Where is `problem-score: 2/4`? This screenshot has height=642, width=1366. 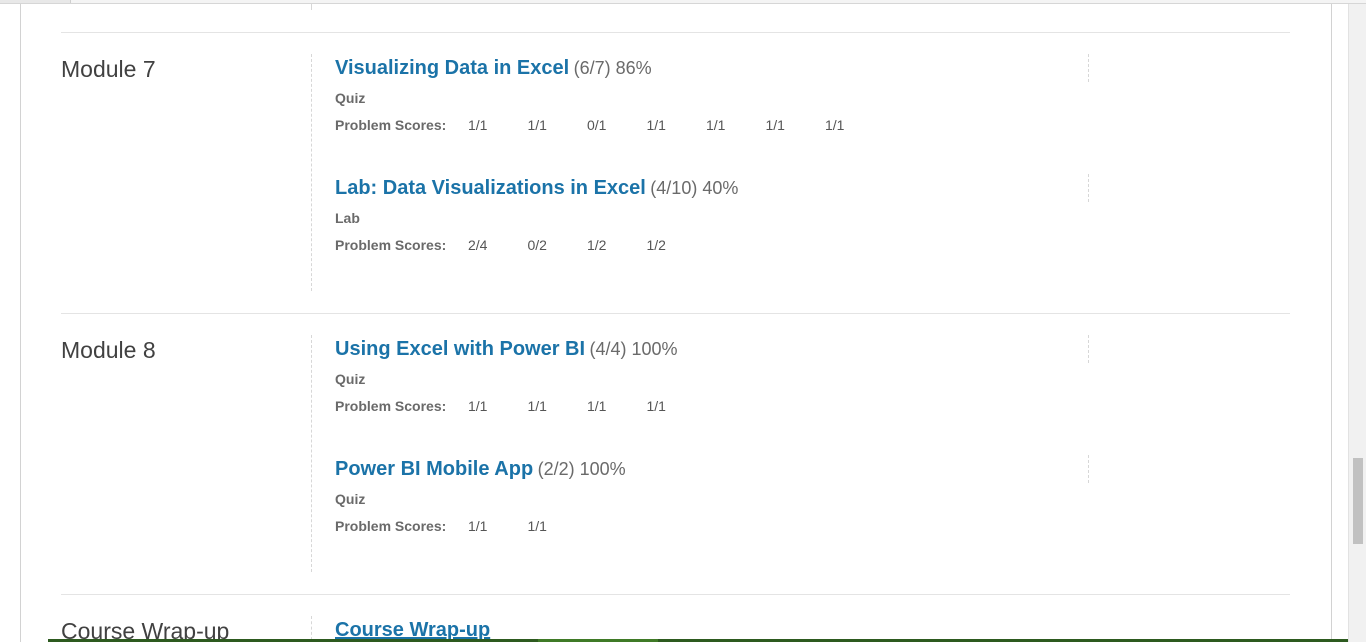 problem-score: 2/4 is located at coordinates (478, 245).